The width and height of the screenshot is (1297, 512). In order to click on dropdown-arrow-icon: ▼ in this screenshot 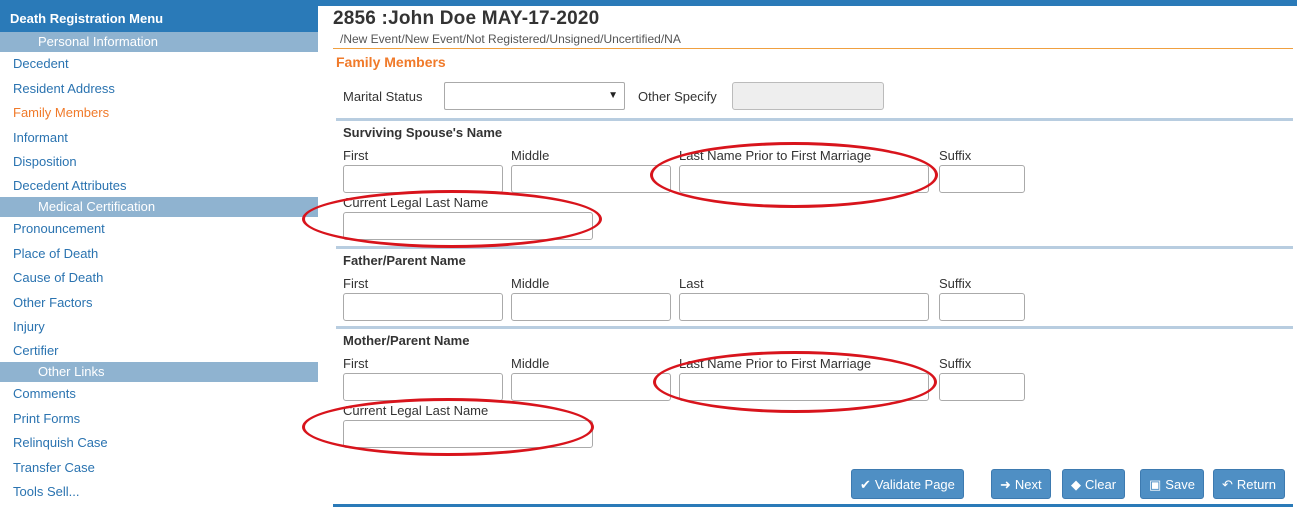, I will do `click(613, 95)`.